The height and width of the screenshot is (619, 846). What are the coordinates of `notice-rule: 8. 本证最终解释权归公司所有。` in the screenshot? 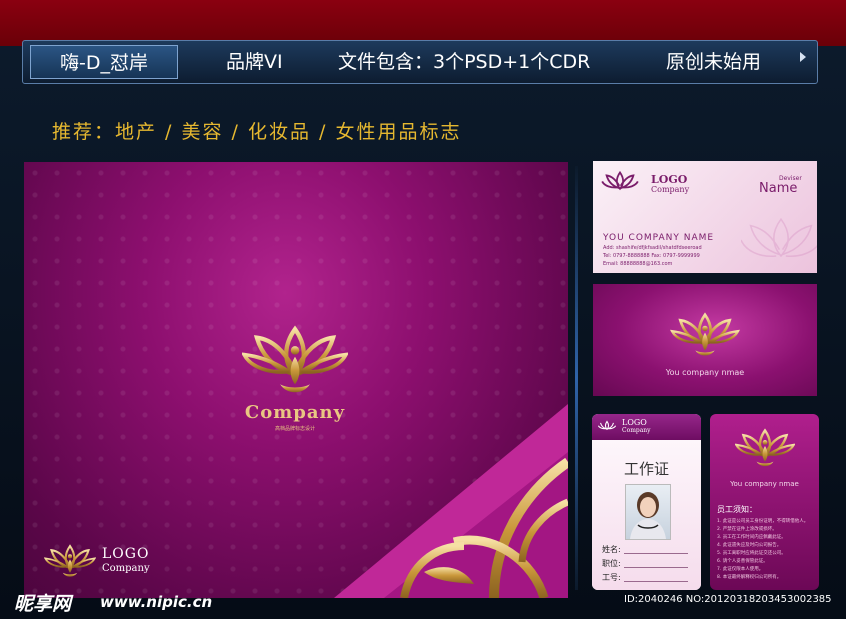 It's located at (749, 577).